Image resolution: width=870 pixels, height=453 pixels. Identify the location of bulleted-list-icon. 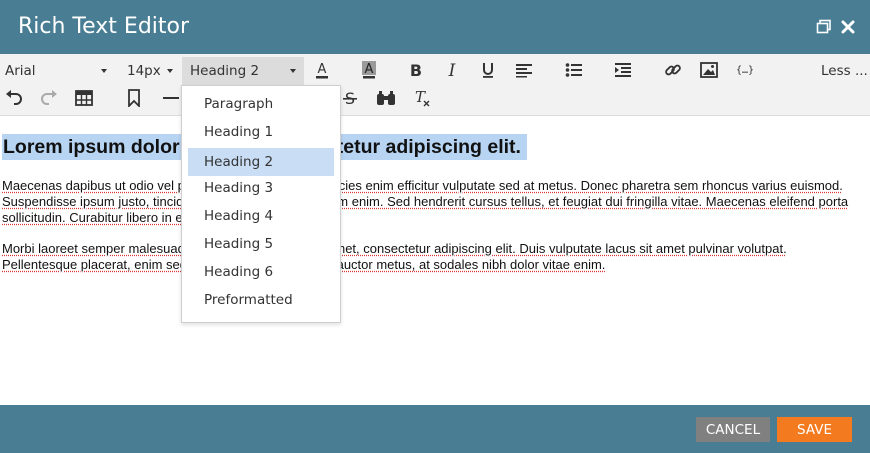
(574, 70).